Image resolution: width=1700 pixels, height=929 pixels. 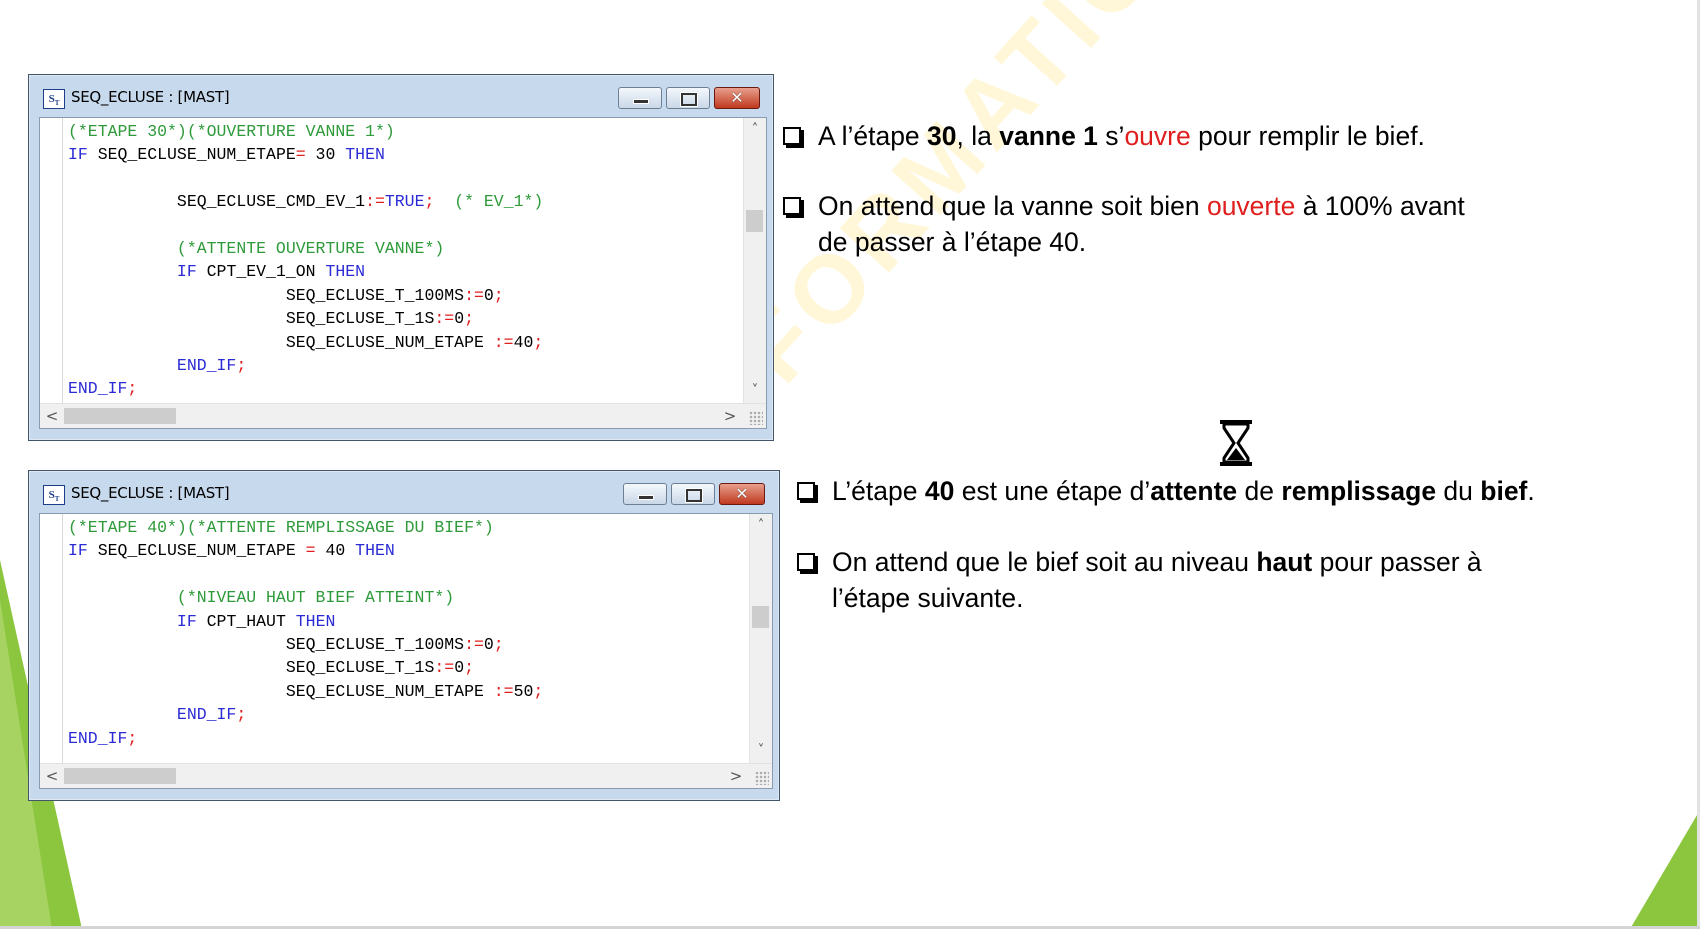 What do you see at coordinates (792, 136) in the screenshot?
I see `checkbox-bullet-icon` at bounding box center [792, 136].